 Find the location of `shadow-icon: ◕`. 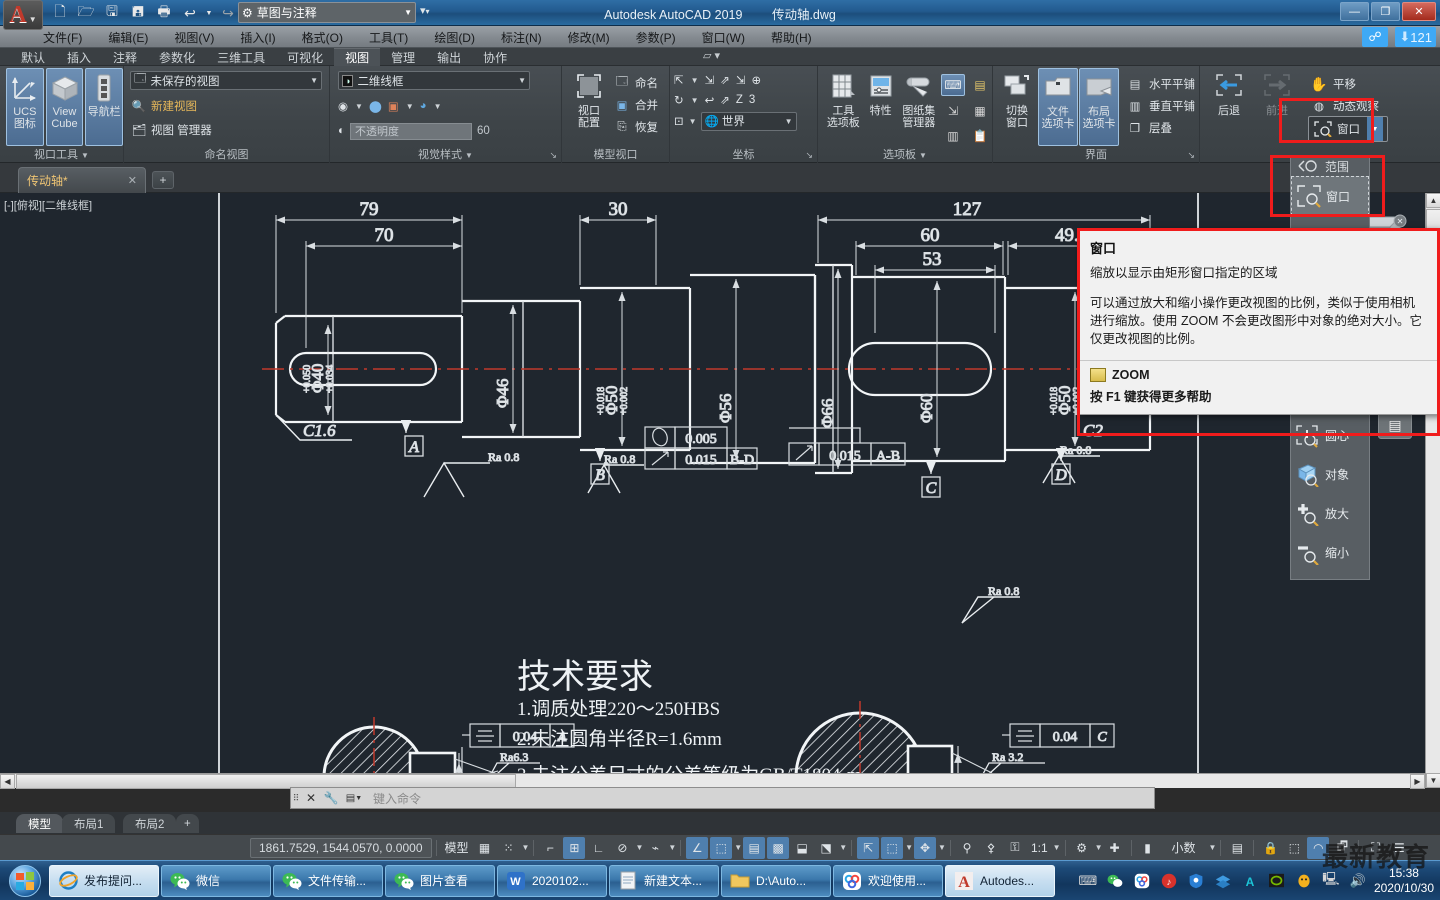

shadow-icon: ◕ is located at coordinates (423, 106).